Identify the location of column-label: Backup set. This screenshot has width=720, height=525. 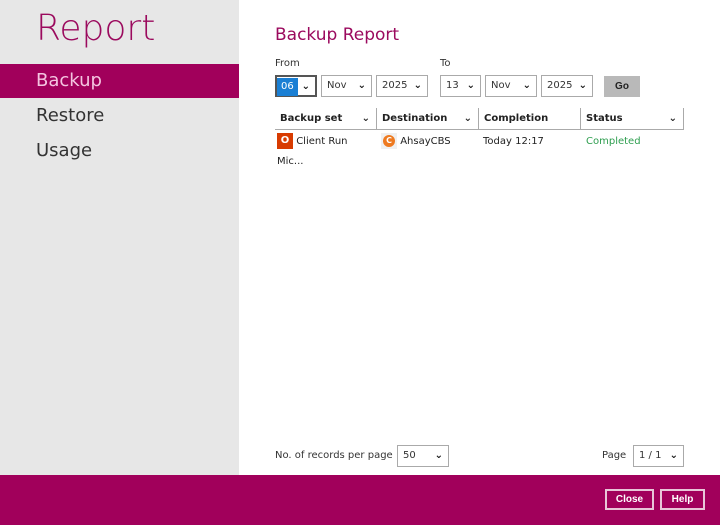
(311, 118).